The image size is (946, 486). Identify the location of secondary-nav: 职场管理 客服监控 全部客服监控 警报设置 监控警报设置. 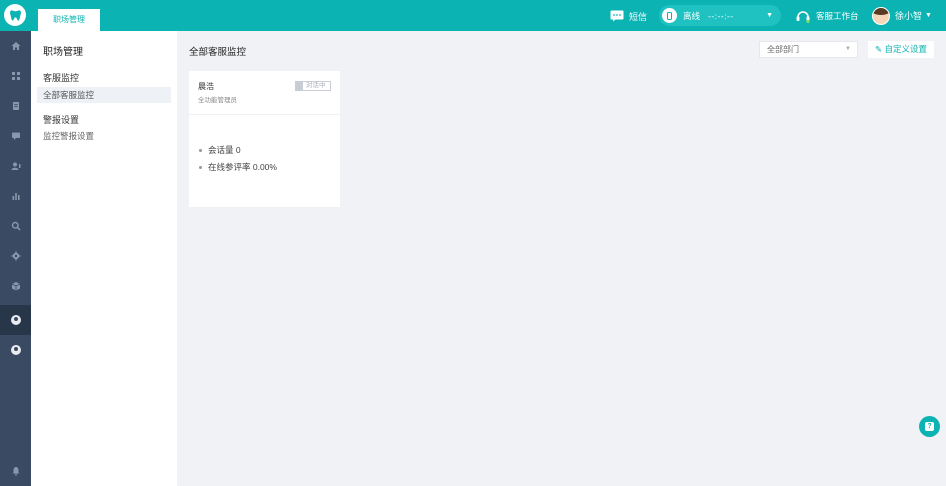
(104, 258).